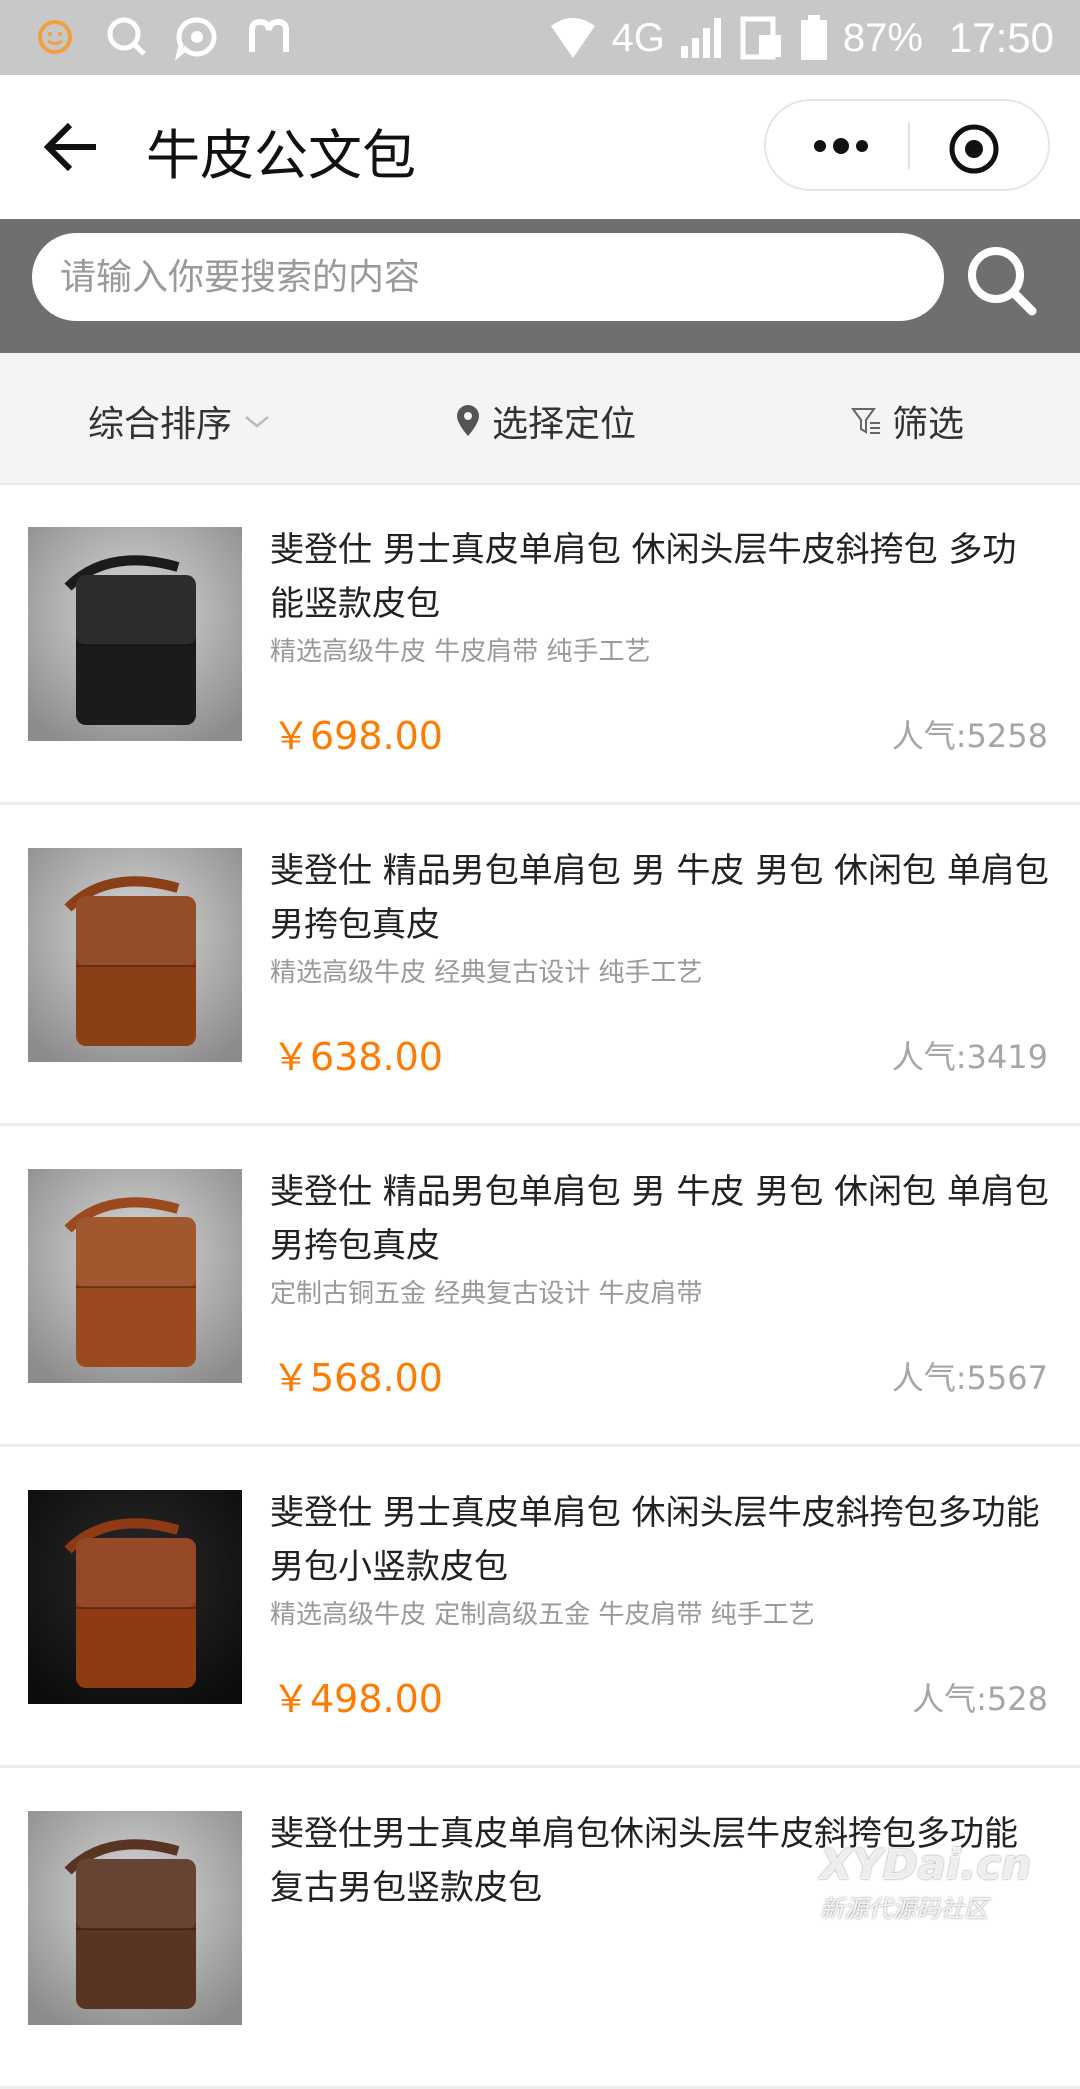  What do you see at coordinates (486, 973) in the screenshot?
I see `product-tags: 精选高级牛皮 经典复古设计 纯手工艺` at bounding box center [486, 973].